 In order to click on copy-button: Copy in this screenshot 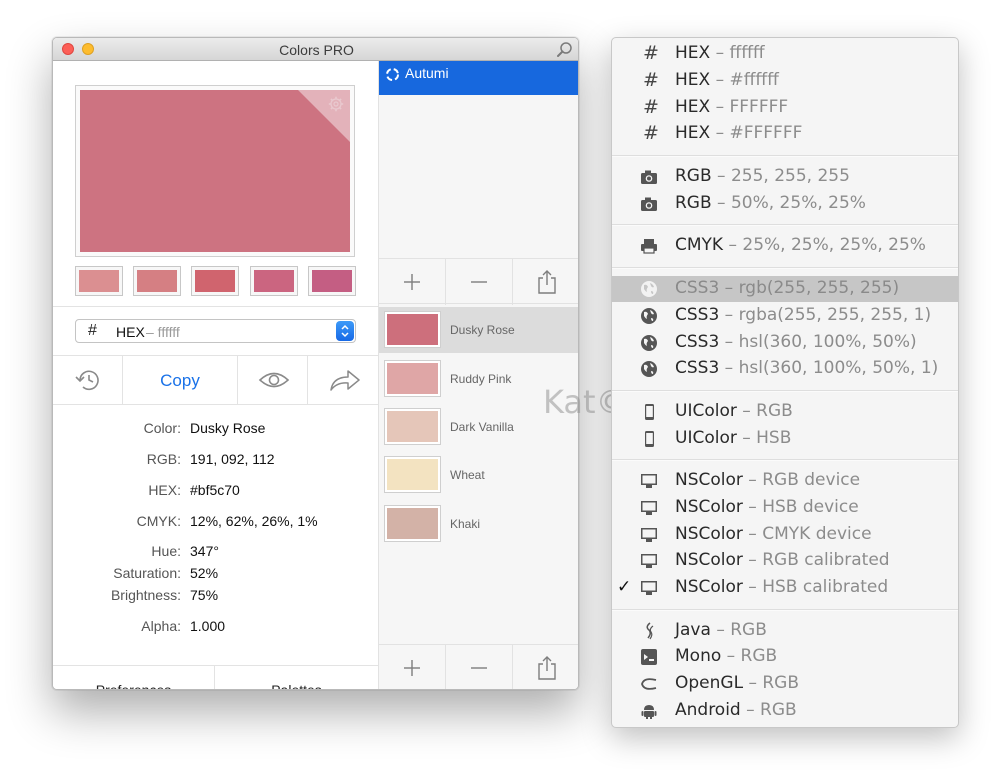, I will do `click(180, 380)`.